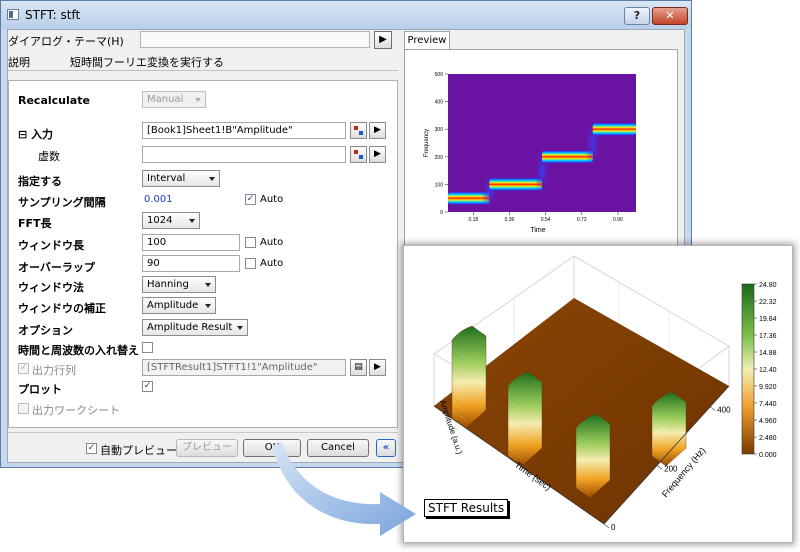 This screenshot has width=800, height=552. Describe the element at coordinates (51, 287) in the screenshot. I see `window-method-label: ウィンドウ法` at that location.